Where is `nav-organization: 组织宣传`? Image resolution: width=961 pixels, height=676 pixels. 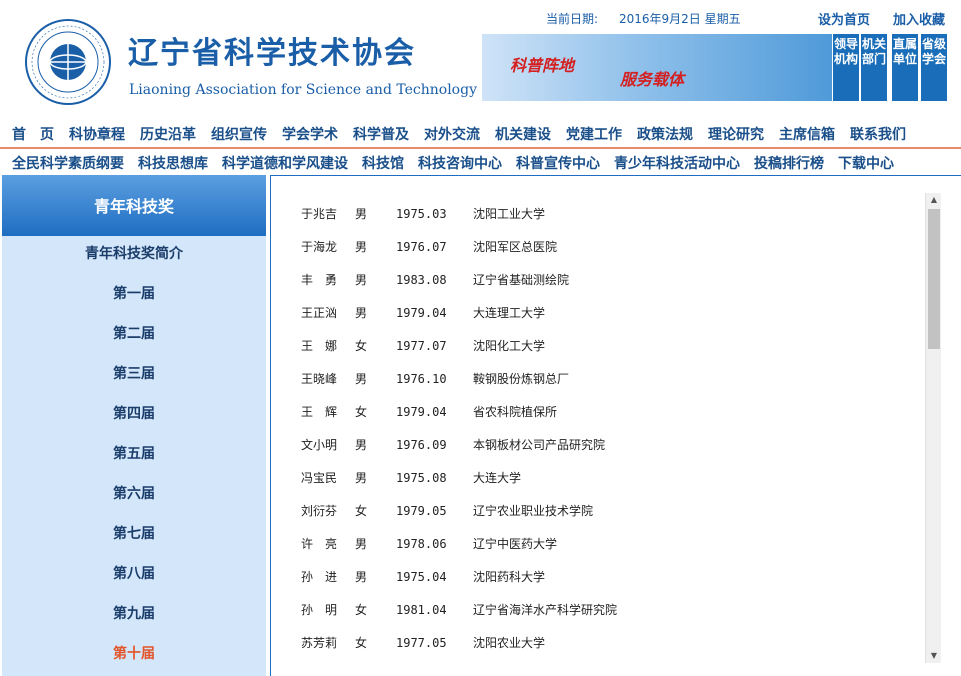
nav-organization: 组织宣传 is located at coordinates (239, 134).